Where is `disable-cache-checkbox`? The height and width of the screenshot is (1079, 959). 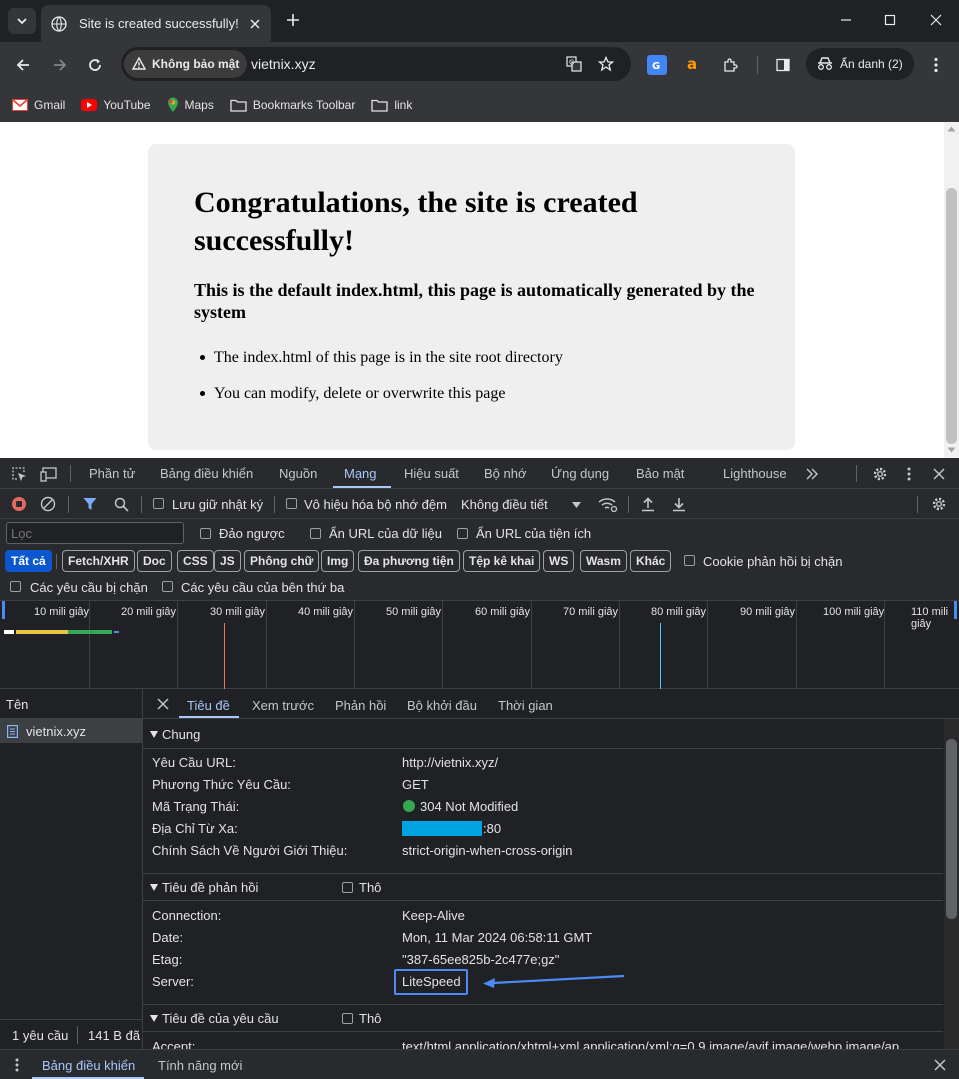 disable-cache-checkbox is located at coordinates (291, 503).